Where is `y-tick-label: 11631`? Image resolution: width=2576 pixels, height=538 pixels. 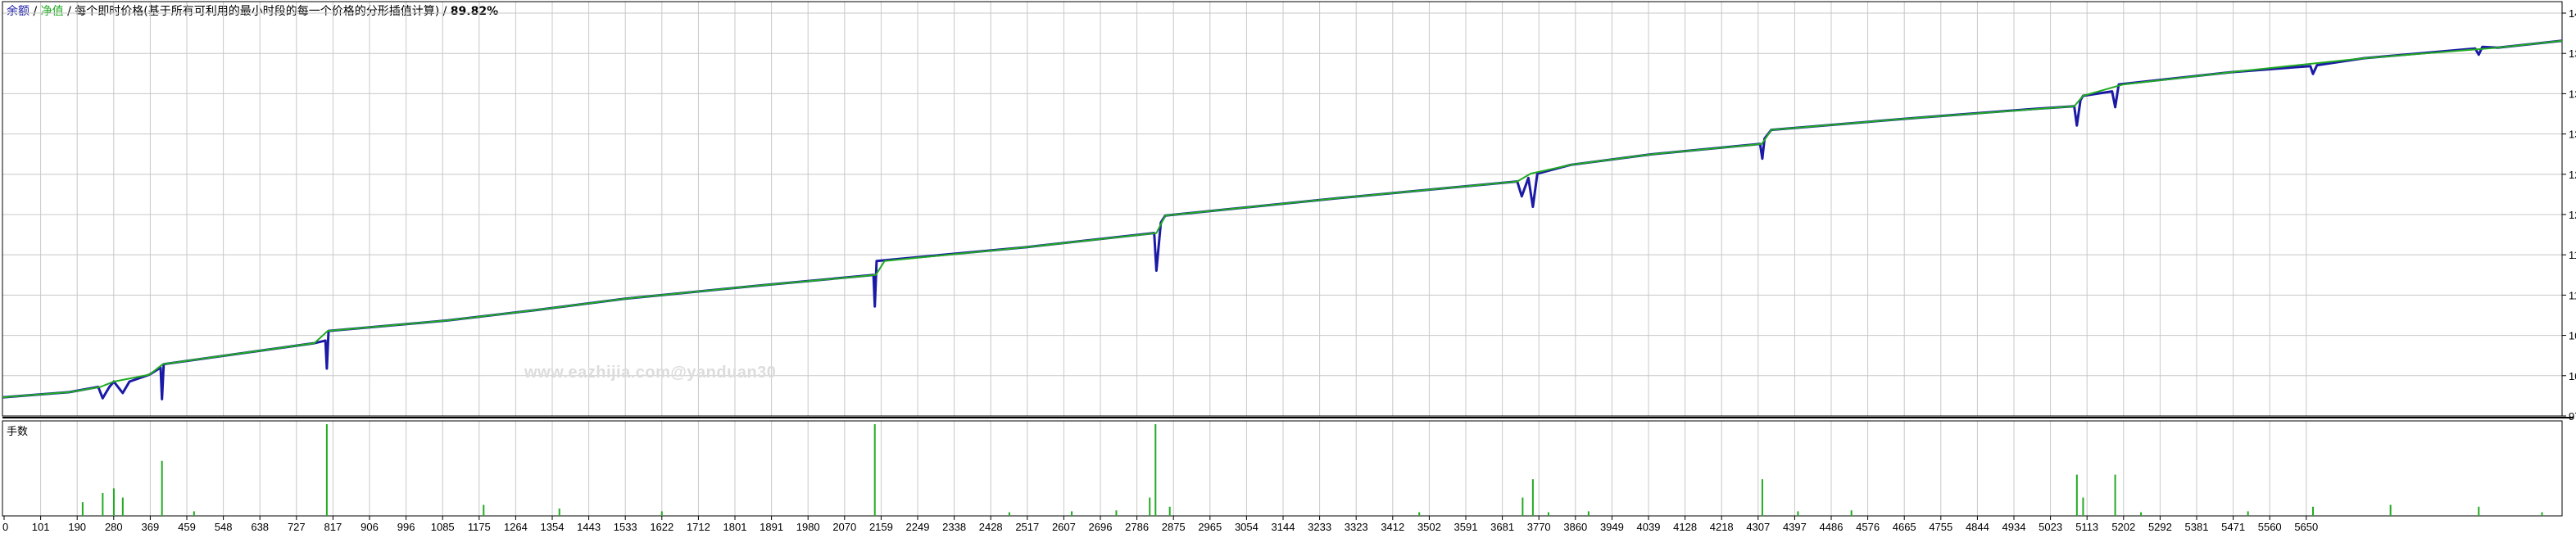
y-tick-label: 11631 is located at coordinates (2572, 255).